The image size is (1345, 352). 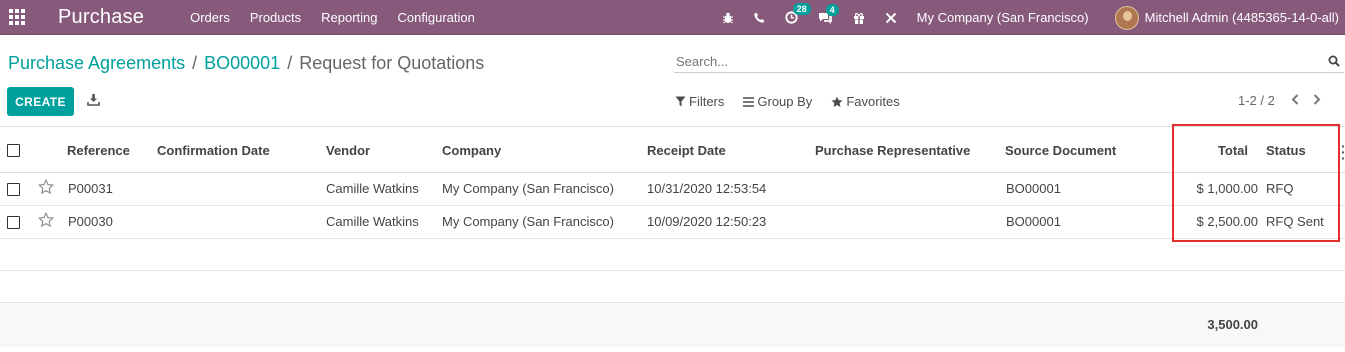 I want to click on filters-label: Filters, so click(x=707, y=101).